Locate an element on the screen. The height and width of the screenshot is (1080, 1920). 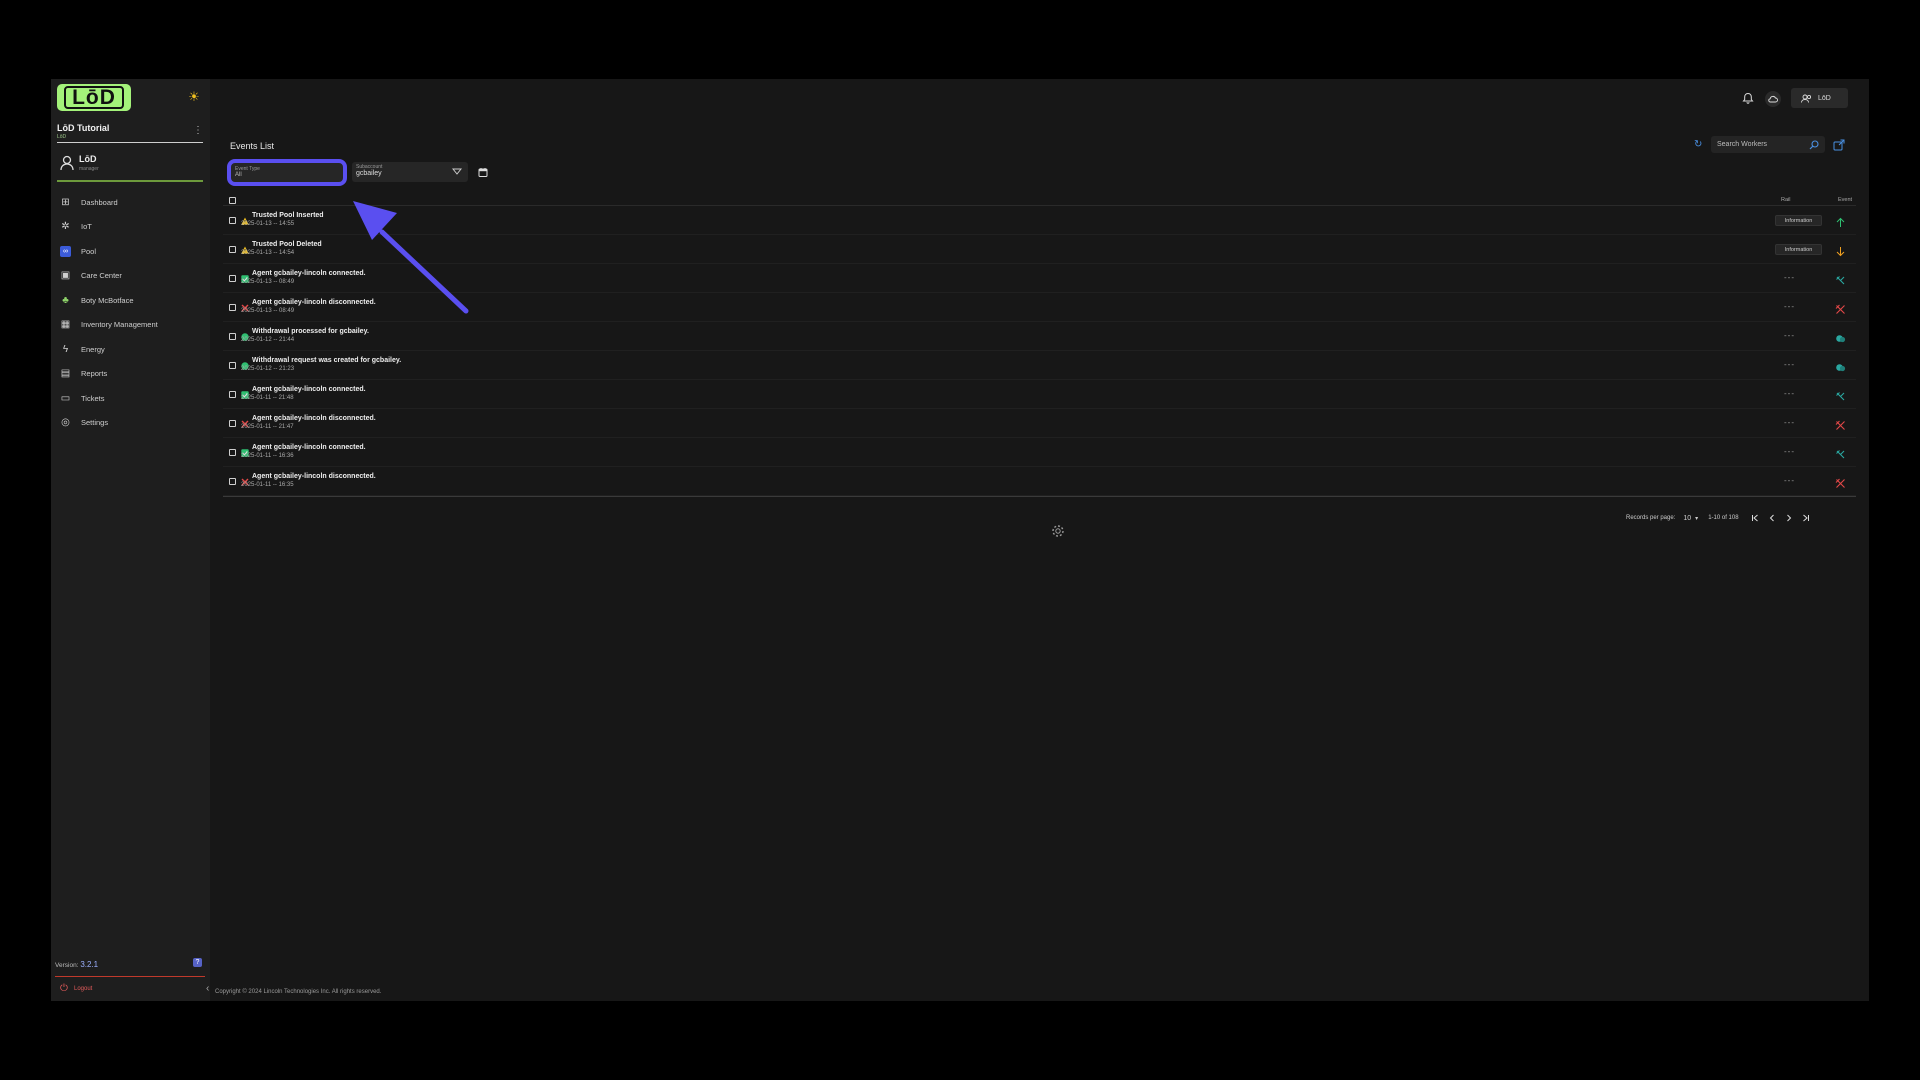
gear-icon is located at coordinates (1058, 531).